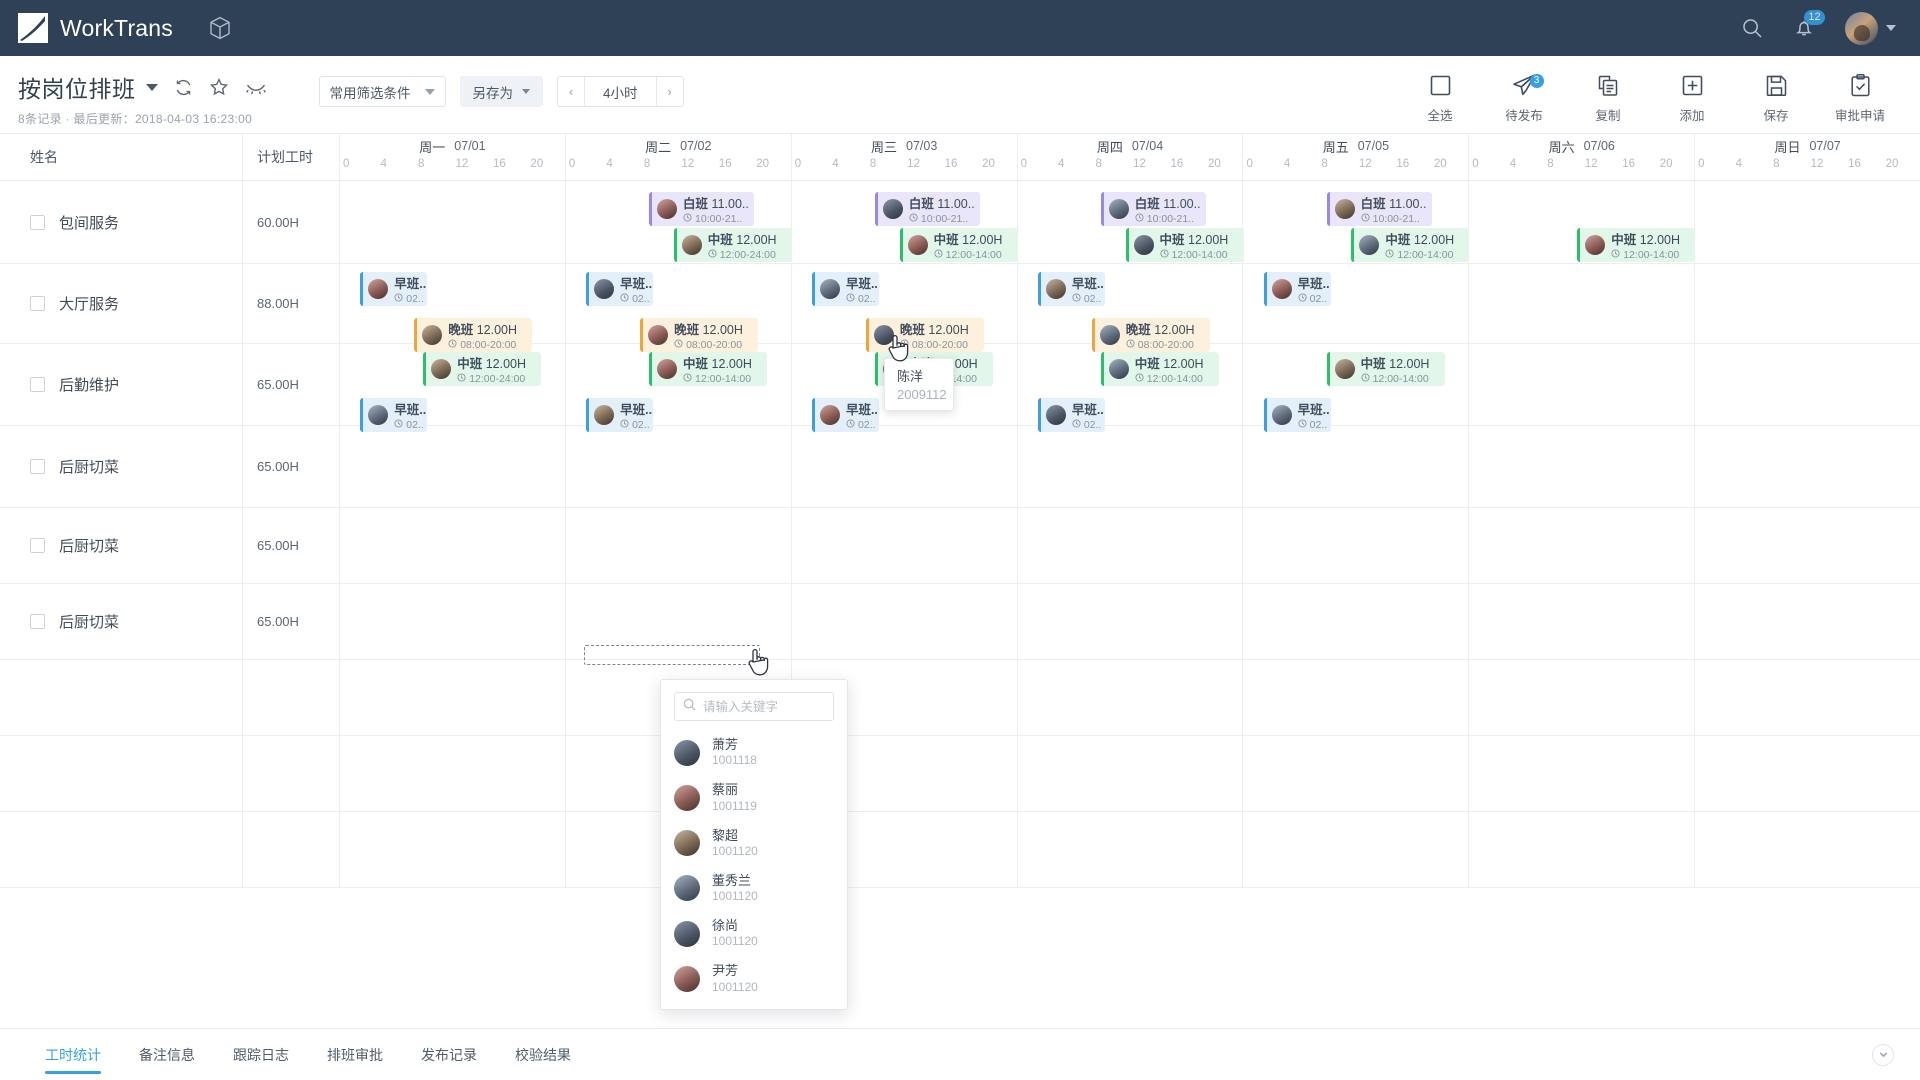 The width and height of the screenshot is (1920, 1080). What do you see at coordinates (571, 91) in the screenshot?
I see `zoom-prev-button: ‹` at bounding box center [571, 91].